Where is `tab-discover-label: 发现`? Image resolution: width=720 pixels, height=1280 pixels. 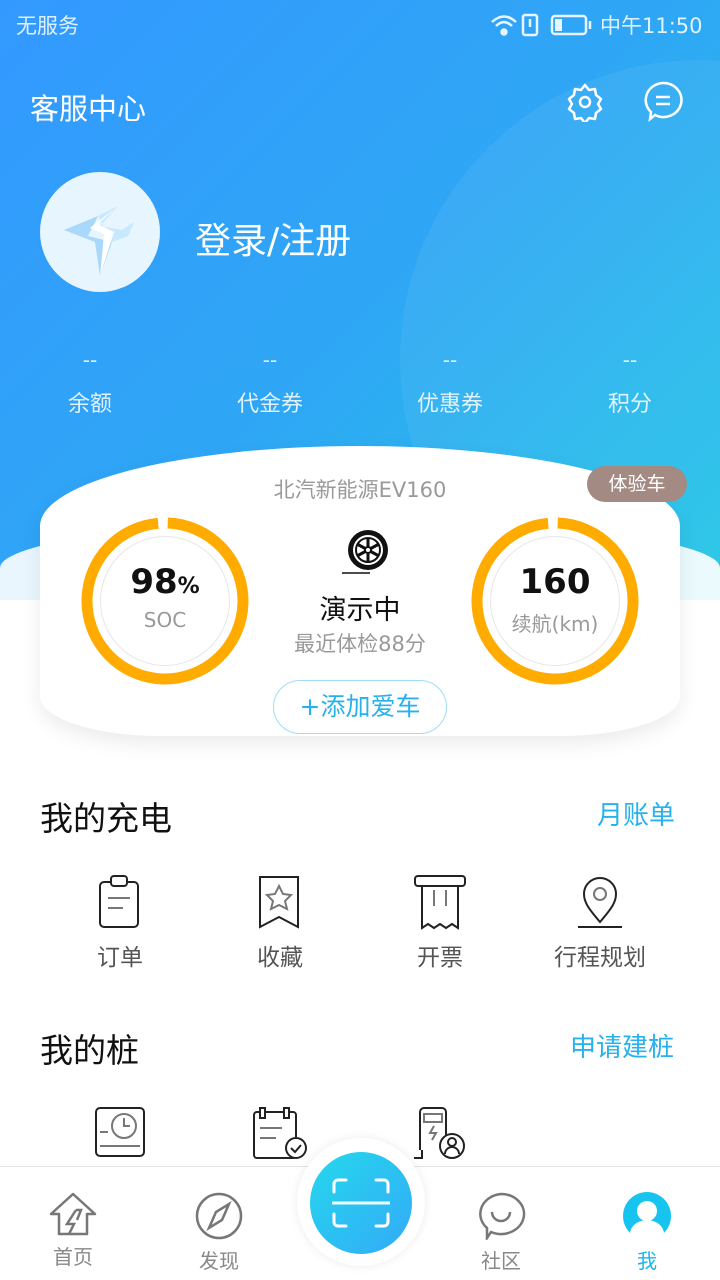 tab-discover-label: 发现 is located at coordinates (219, 1261).